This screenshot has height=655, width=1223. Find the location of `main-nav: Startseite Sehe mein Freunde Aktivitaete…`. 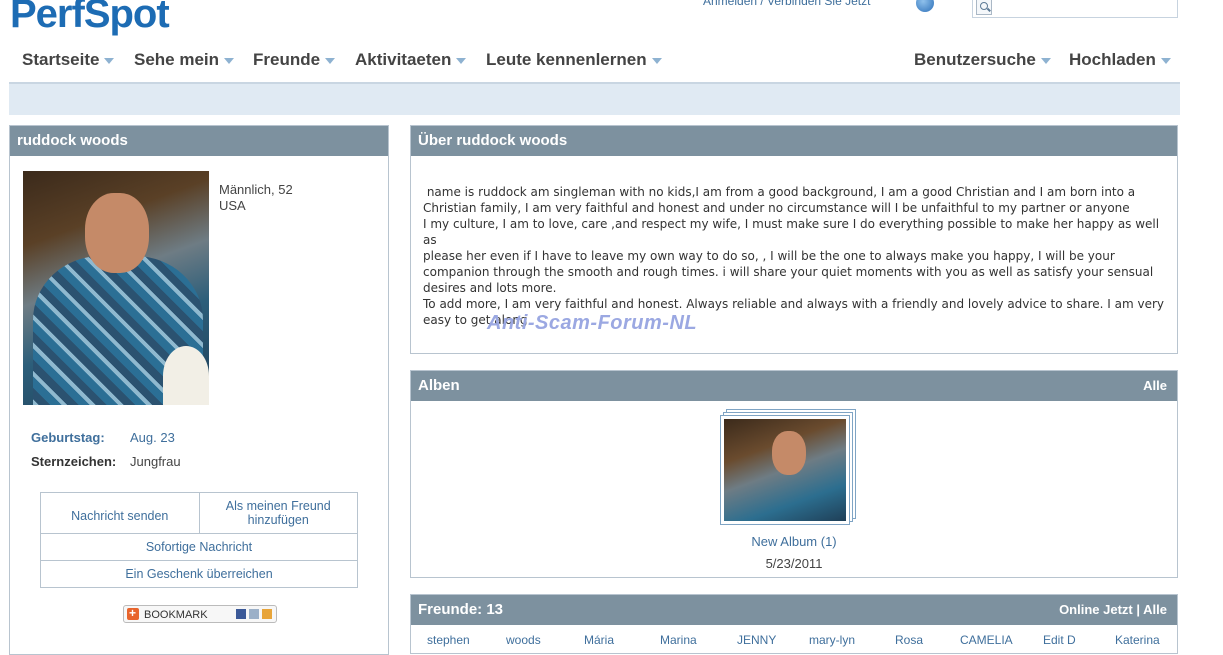

main-nav: Startseite Sehe mein Freunde Aktivitaete… is located at coordinates (611, 64).